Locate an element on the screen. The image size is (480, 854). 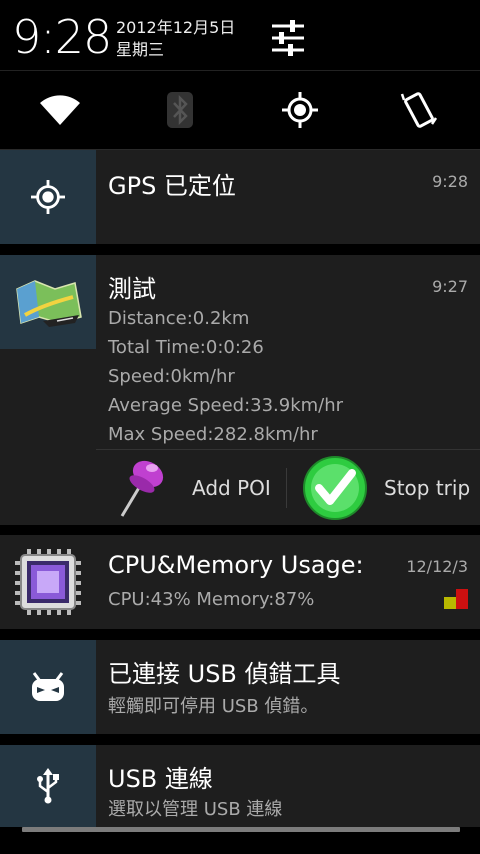
notification-time: 12/12/3 is located at coordinates (437, 566).